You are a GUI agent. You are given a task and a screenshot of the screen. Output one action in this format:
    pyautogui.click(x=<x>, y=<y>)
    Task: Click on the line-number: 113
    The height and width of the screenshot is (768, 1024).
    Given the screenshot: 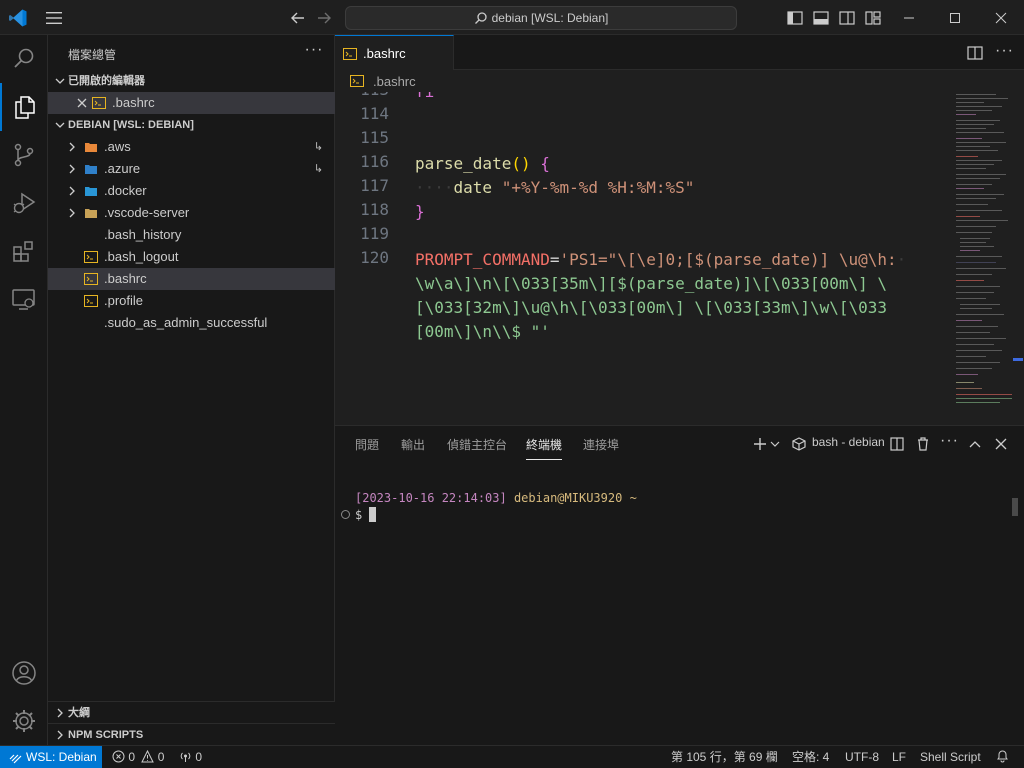 What is the action you would take?
    pyautogui.click(x=374, y=95)
    